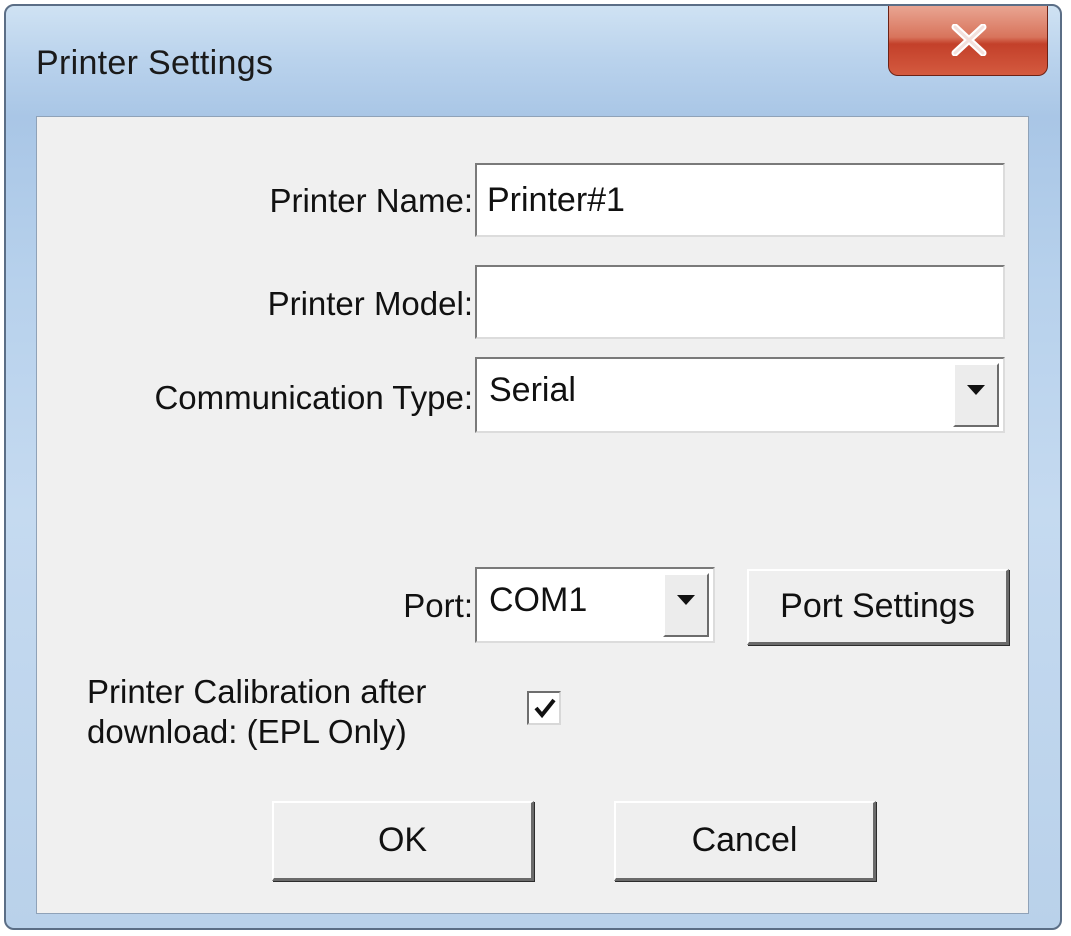 The width and height of the screenshot is (1071, 936). Describe the element at coordinates (247, 731) in the screenshot. I see `calibration-label-line2: download: (EPL Only)` at that location.